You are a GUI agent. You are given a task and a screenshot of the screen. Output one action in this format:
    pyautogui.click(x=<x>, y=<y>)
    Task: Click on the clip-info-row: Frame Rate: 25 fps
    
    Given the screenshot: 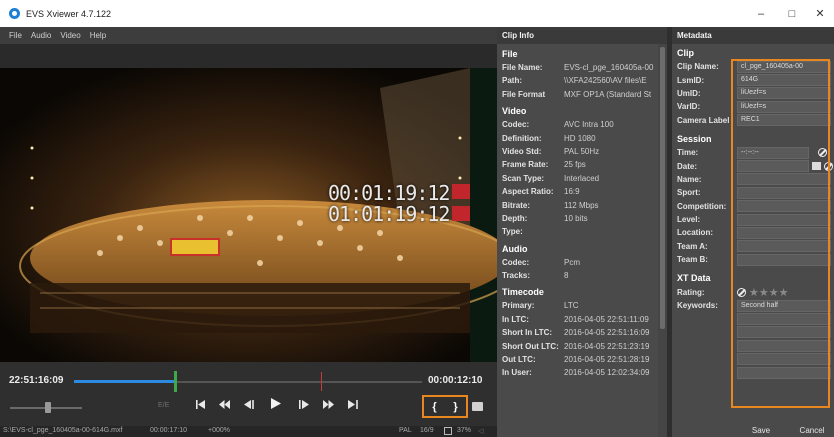 What is the action you would take?
    pyautogui.click(x=577, y=164)
    